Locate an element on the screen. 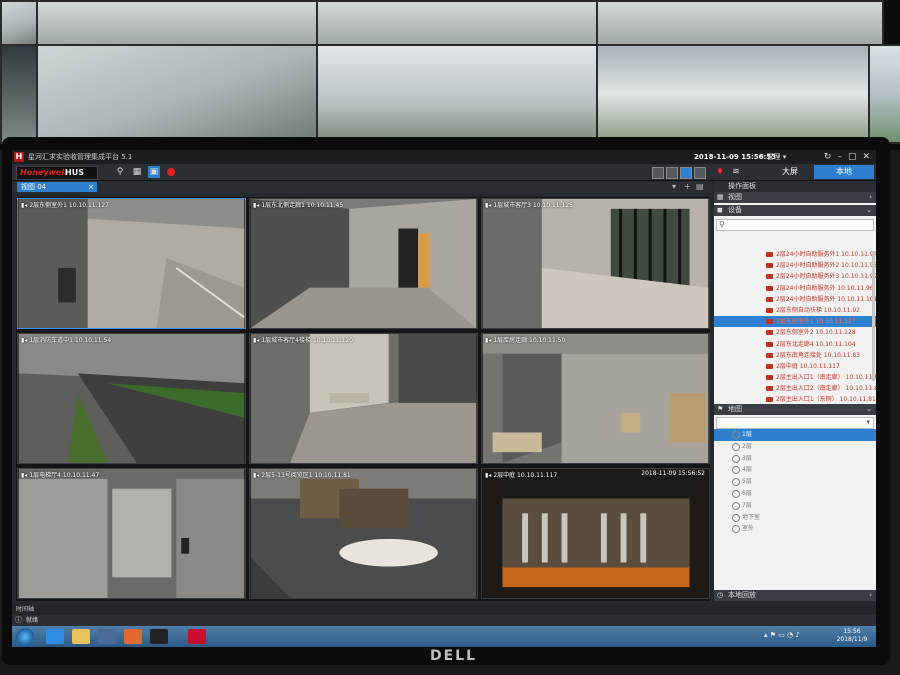 This screenshot has width=900, height=675. video-cell: ▮◂ 1层城市客厅3 10.10.11.125 is located at coordinates (595, 263).